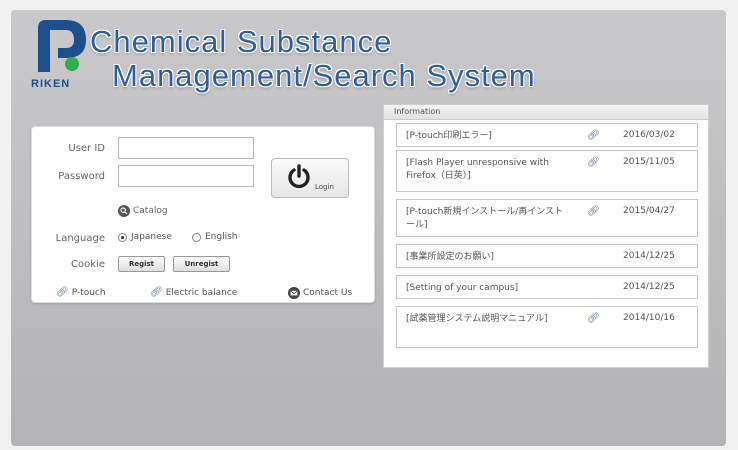  Describe the element at coordinates (80, 238) in the screenshot. I see `language-label: Language` at that location.